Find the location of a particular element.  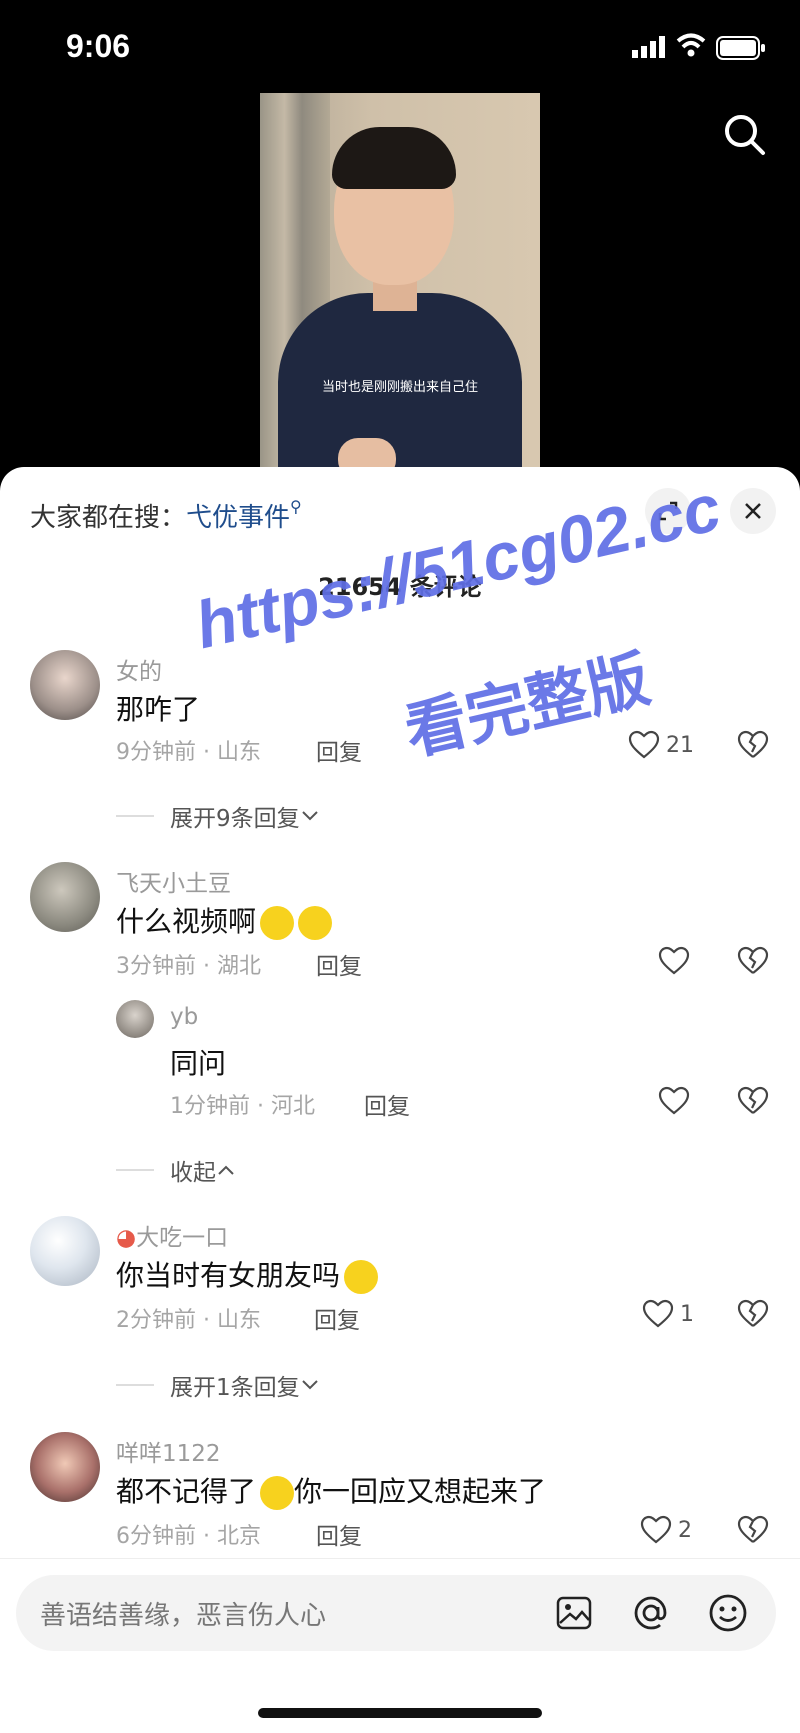

hot-search: 大家都在搜：弋优事件⚲ is located at coordinates (166, 515).